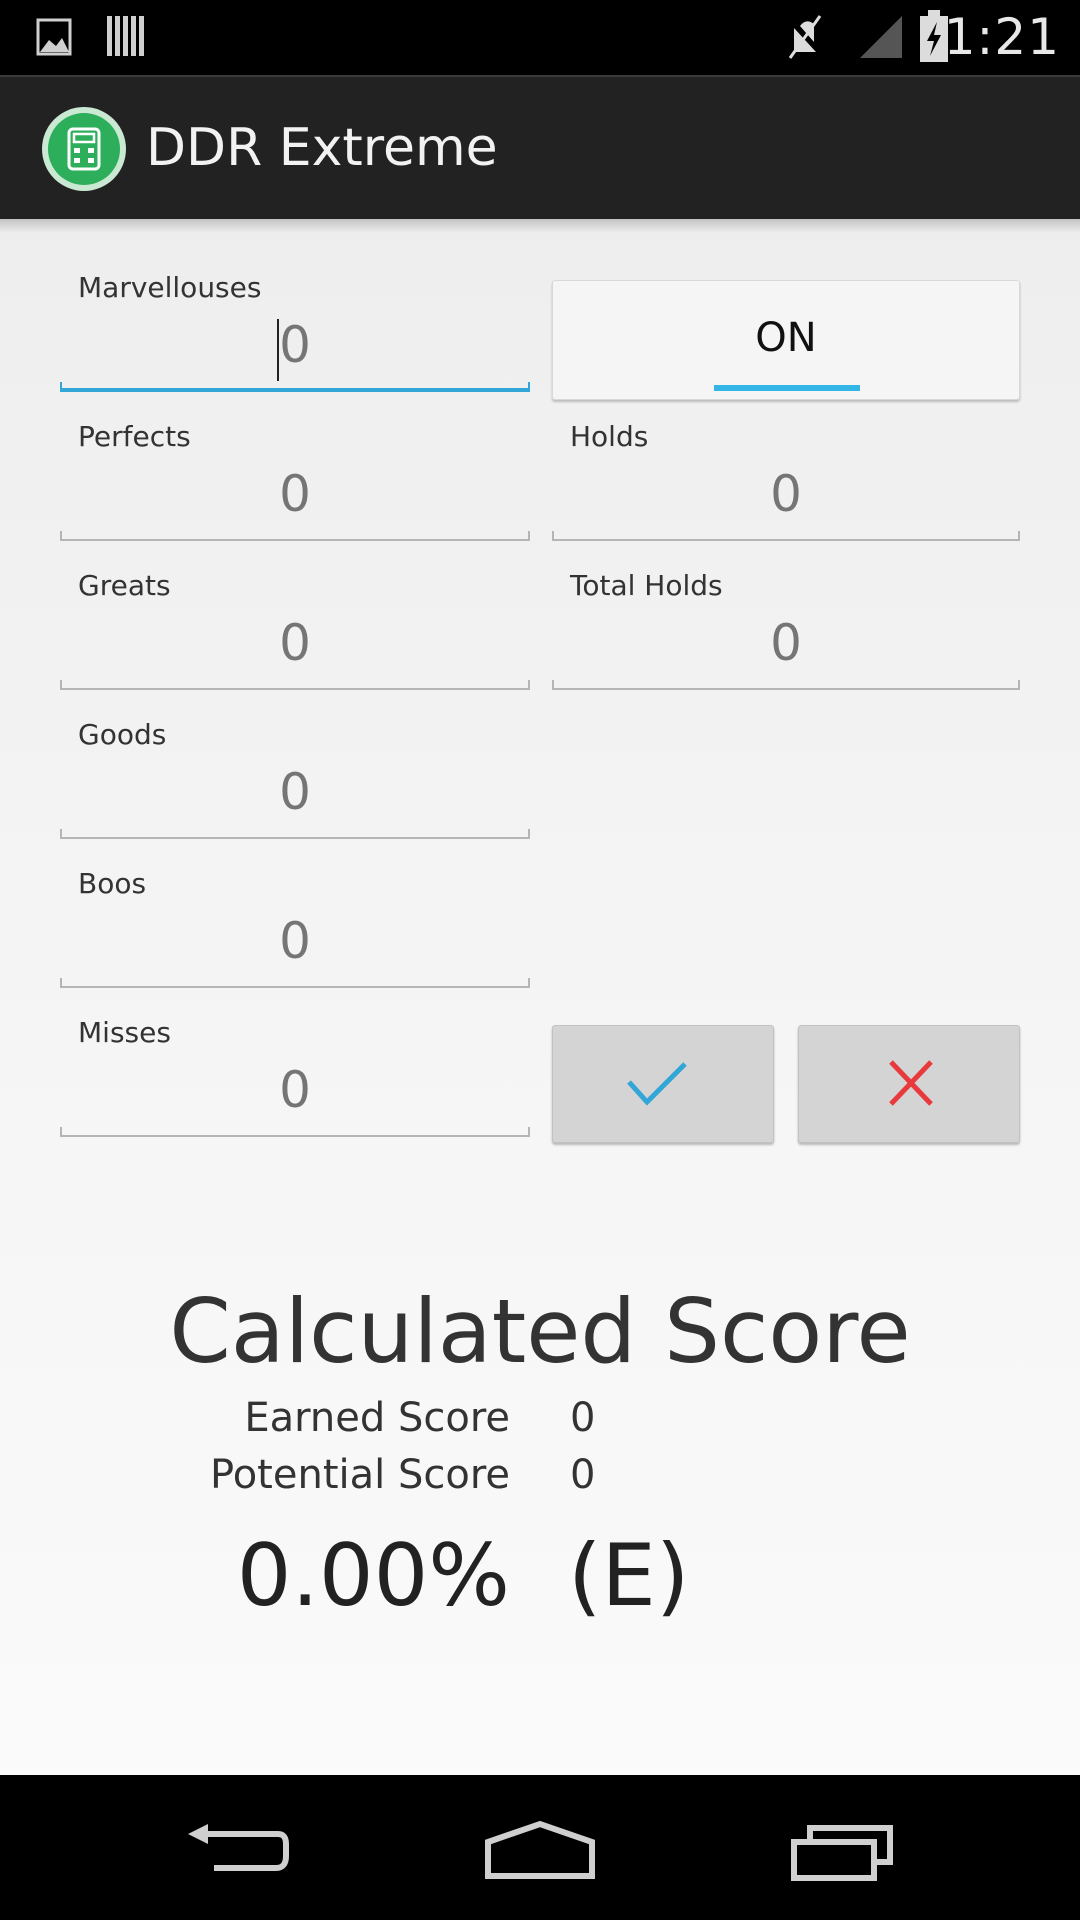 The image size is (1080, 1920). I want to click on boos-underline, so click(295, 983).